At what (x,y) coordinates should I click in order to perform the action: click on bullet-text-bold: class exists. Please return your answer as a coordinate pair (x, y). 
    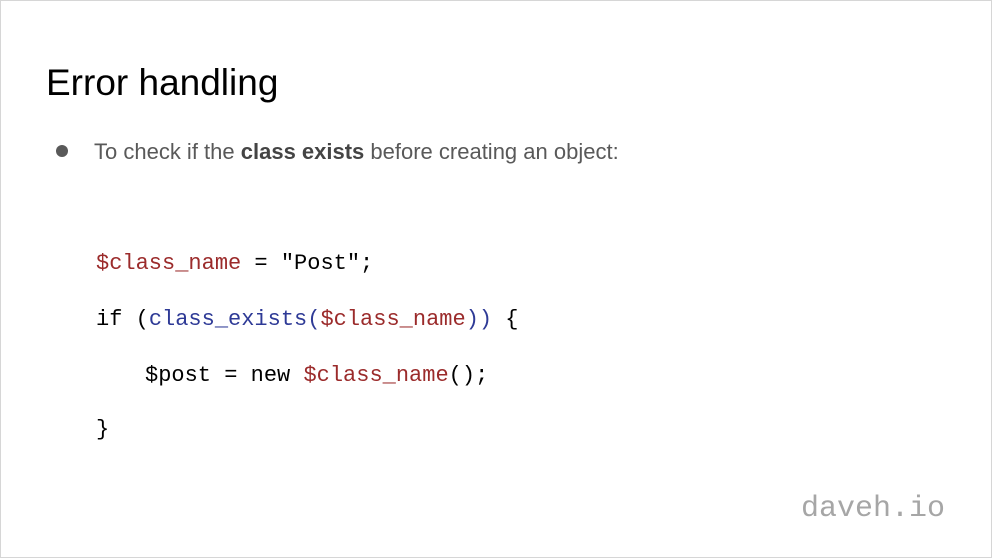
    Looking at the image, I should click on (302, 151).